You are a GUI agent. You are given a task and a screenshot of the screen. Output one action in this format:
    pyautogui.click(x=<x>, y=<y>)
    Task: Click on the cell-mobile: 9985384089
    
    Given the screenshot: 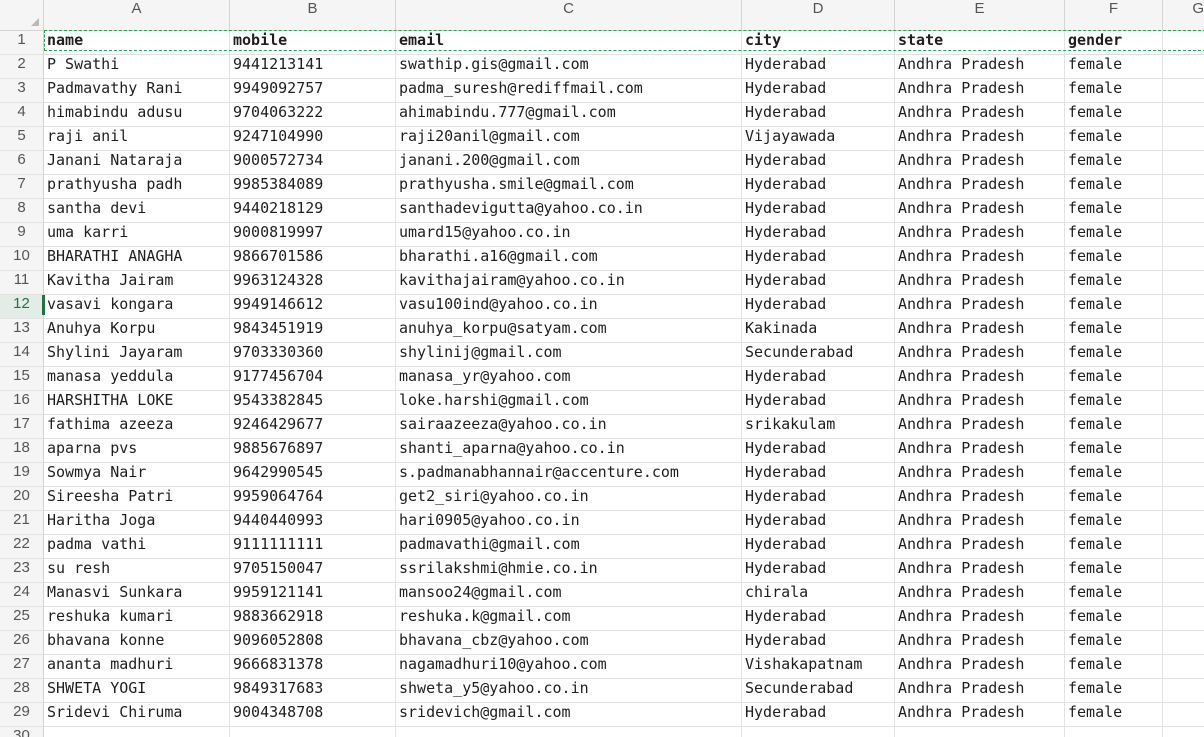 What is the action you would take?
    pyautogui.click(x=313, y=187)
    